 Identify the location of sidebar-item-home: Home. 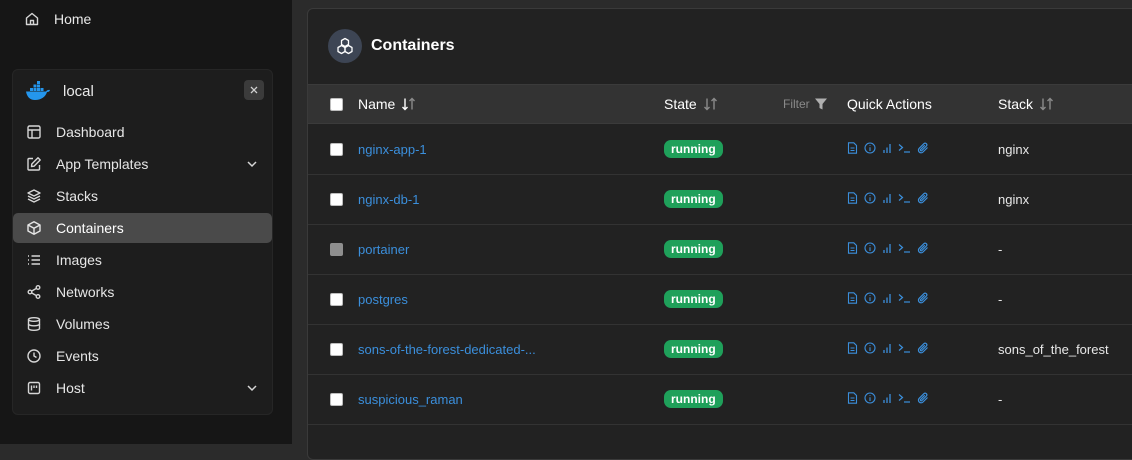
(57, 19).